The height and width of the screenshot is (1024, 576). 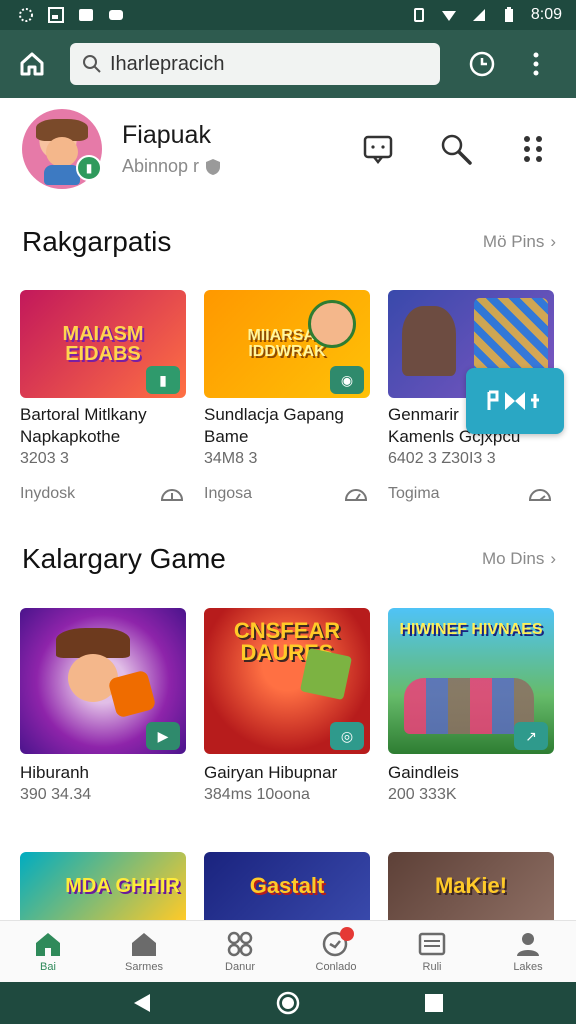 I want to click on more-vertical-icon, so click(x=536, y=64).